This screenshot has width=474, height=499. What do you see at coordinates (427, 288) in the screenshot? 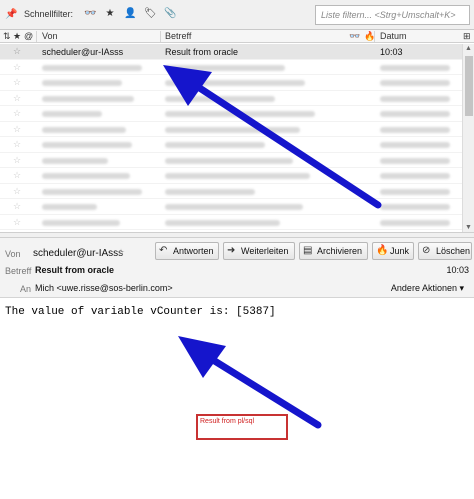
I see `more-actions-menu: Andere Aktionen ▾` at bounding box center [427, 288].